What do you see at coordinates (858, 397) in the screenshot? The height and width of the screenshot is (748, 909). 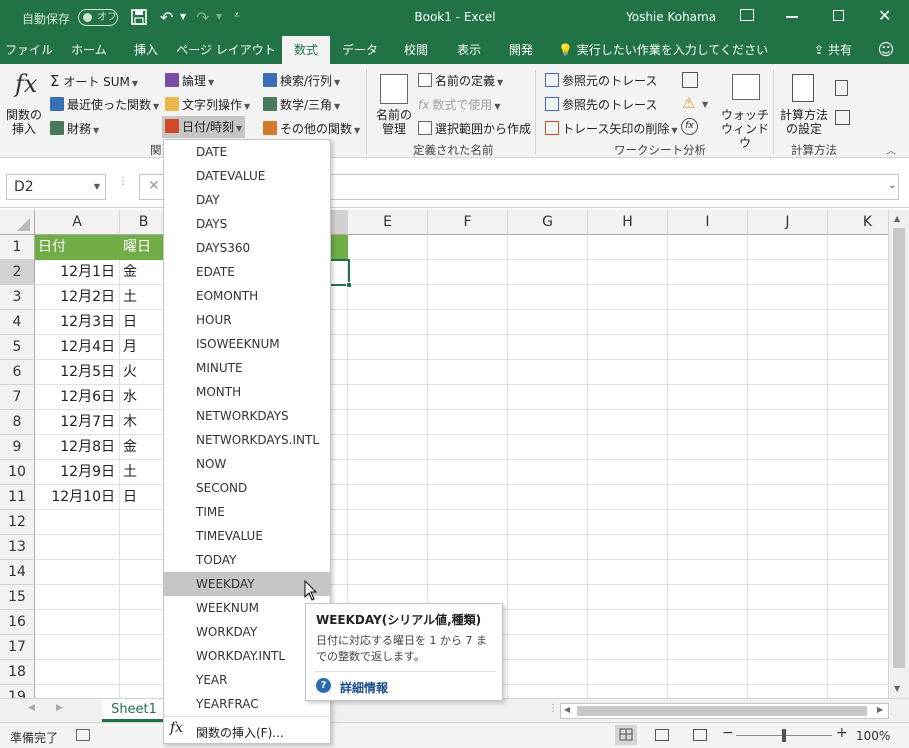 I see `cell-k7` at bounding box center [858, 397].